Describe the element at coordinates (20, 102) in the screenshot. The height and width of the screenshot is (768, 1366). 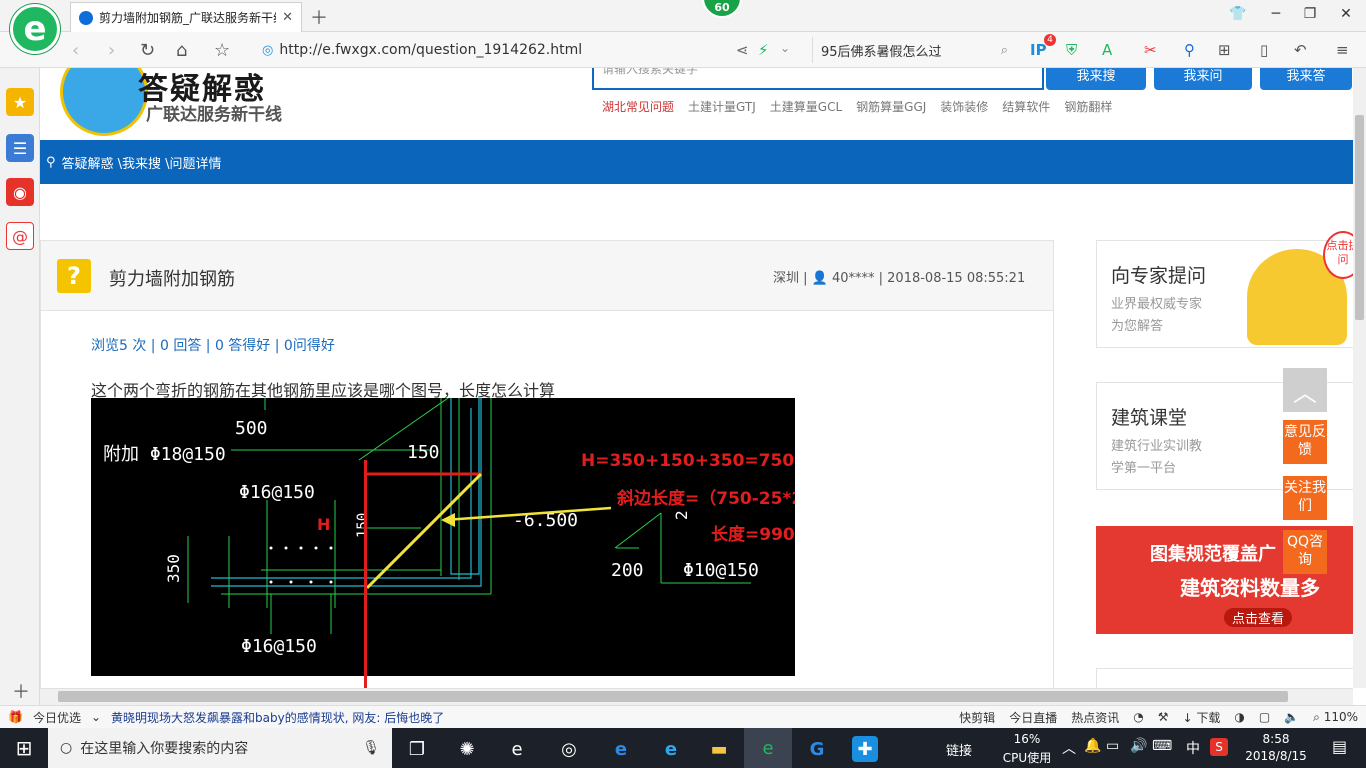
I see `sidebar-favorites-icon: ★` at that location.